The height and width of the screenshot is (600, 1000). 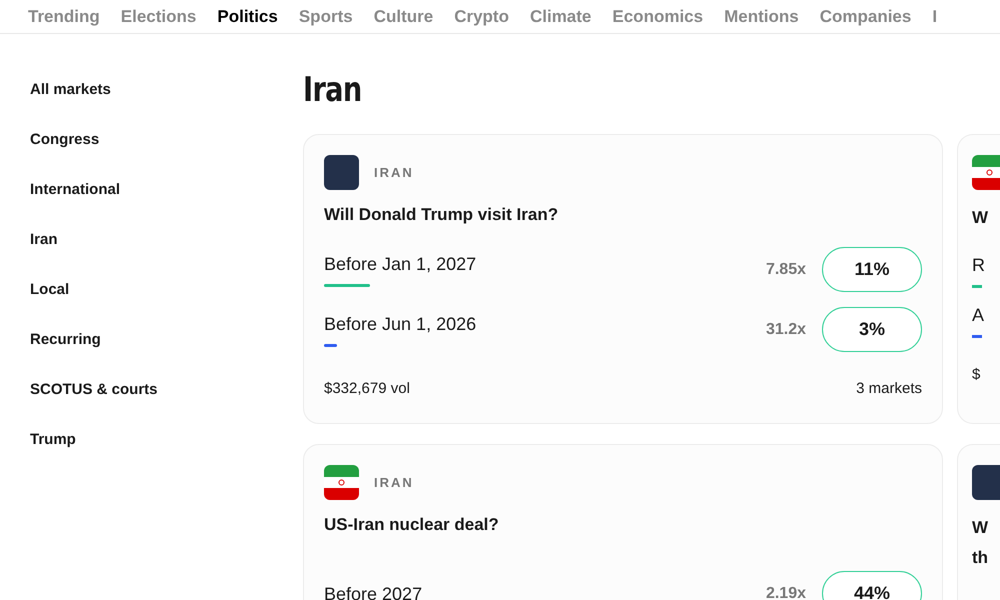 I want to click on volume-text: $332,679 vol, so click(x=367, y=389).